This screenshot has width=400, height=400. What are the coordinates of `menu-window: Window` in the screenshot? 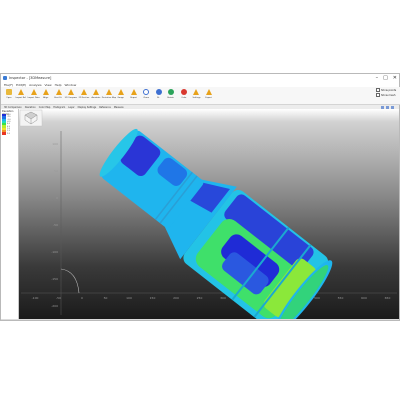 It's located at (70, 85).